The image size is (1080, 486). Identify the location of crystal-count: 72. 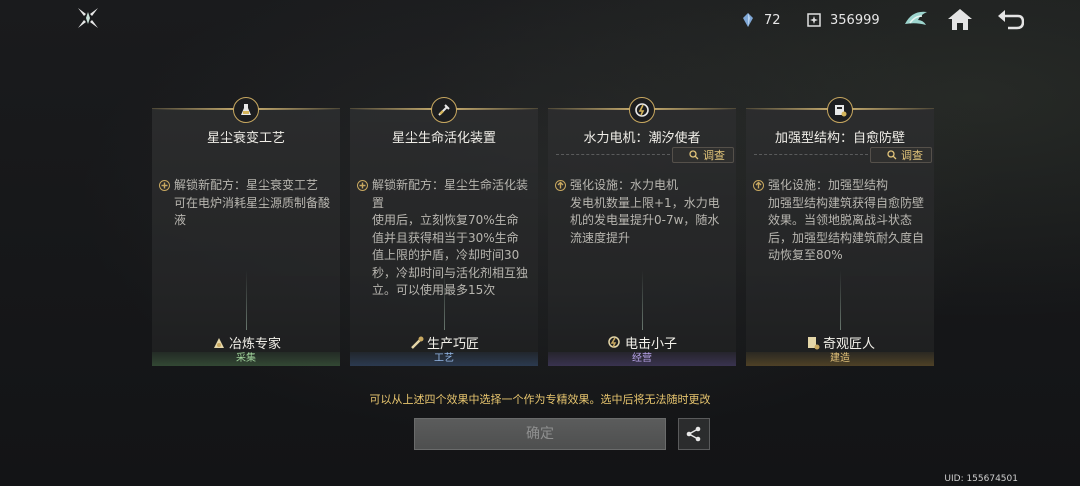
(772, 20).